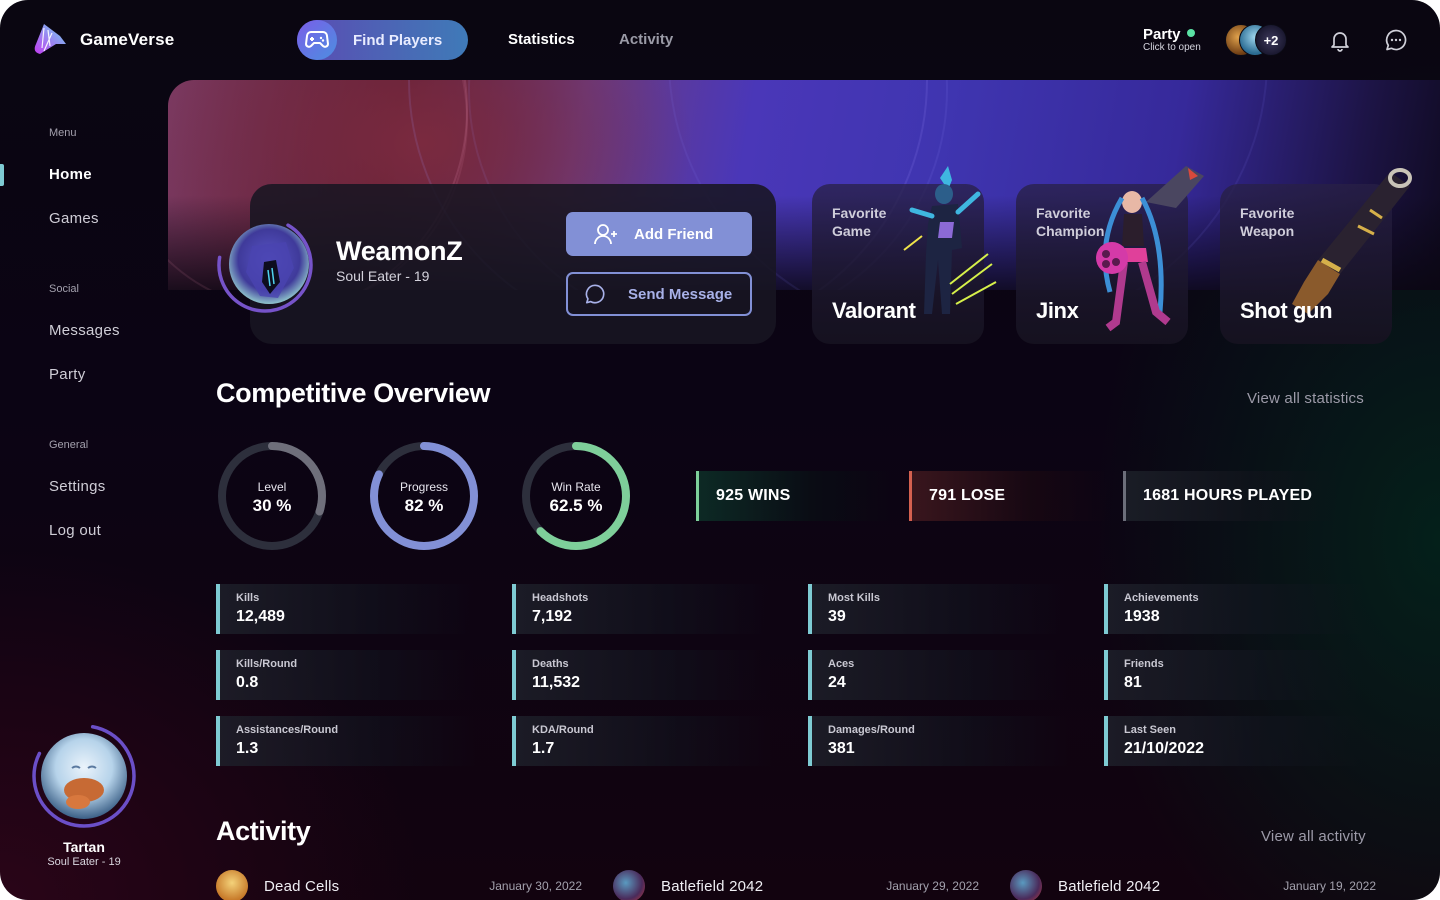  Describe the element at coordinates (938, 609) in the screenshot. I see `stat-card-most-kills: Most Kills 39` at that location.